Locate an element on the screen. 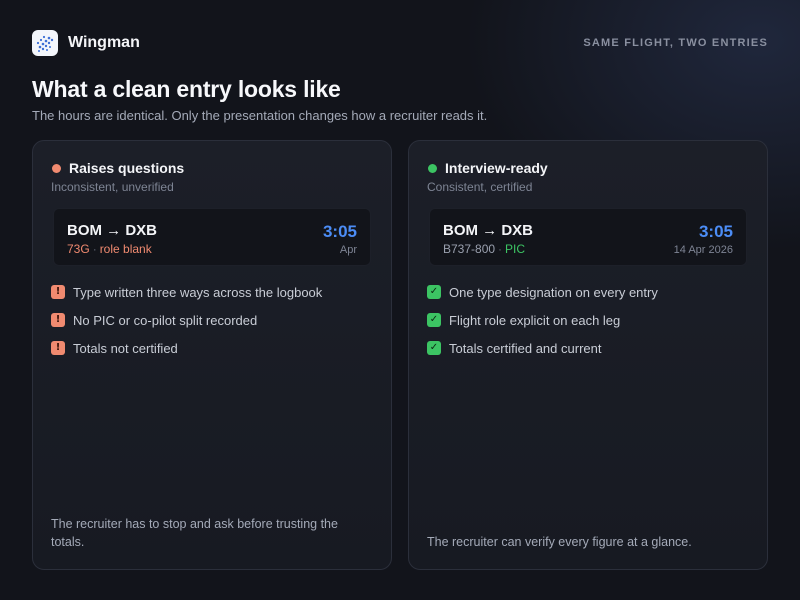 Image resolution: width=800 pixels, height=600 pixels. entry-meta: B737-800 · PIC is located at coordinates (484, 249).